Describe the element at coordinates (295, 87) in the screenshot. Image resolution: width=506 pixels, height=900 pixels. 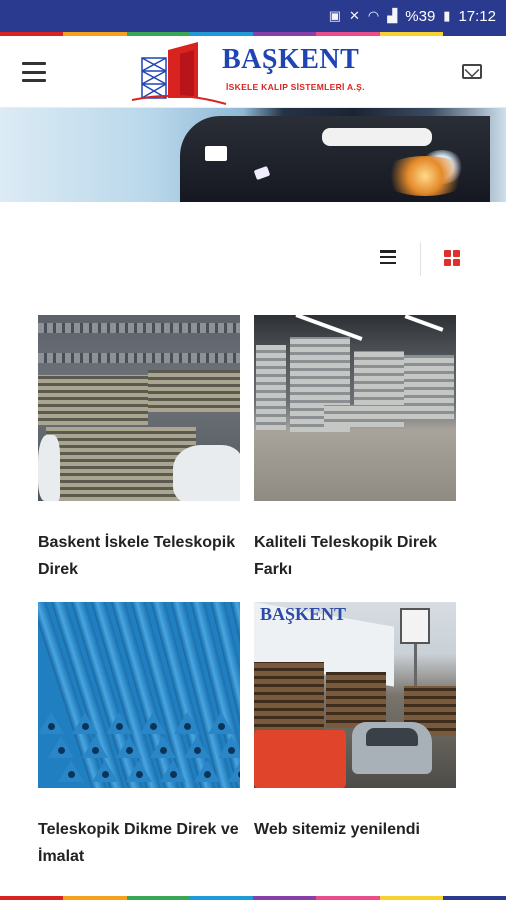
I see `brand-tagline: İSKELE KALIP SİSTEMLERİ A.Ş.` at that location.